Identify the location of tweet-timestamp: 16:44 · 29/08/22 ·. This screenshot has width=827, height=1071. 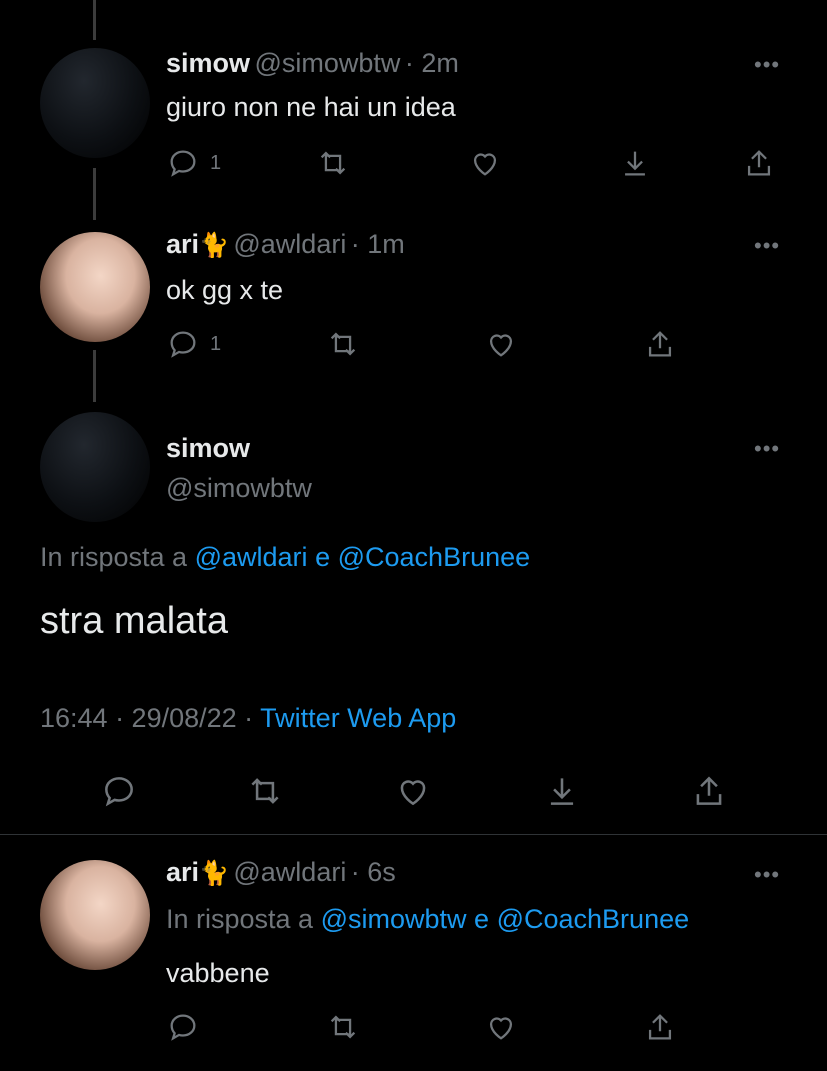
(146, 718).